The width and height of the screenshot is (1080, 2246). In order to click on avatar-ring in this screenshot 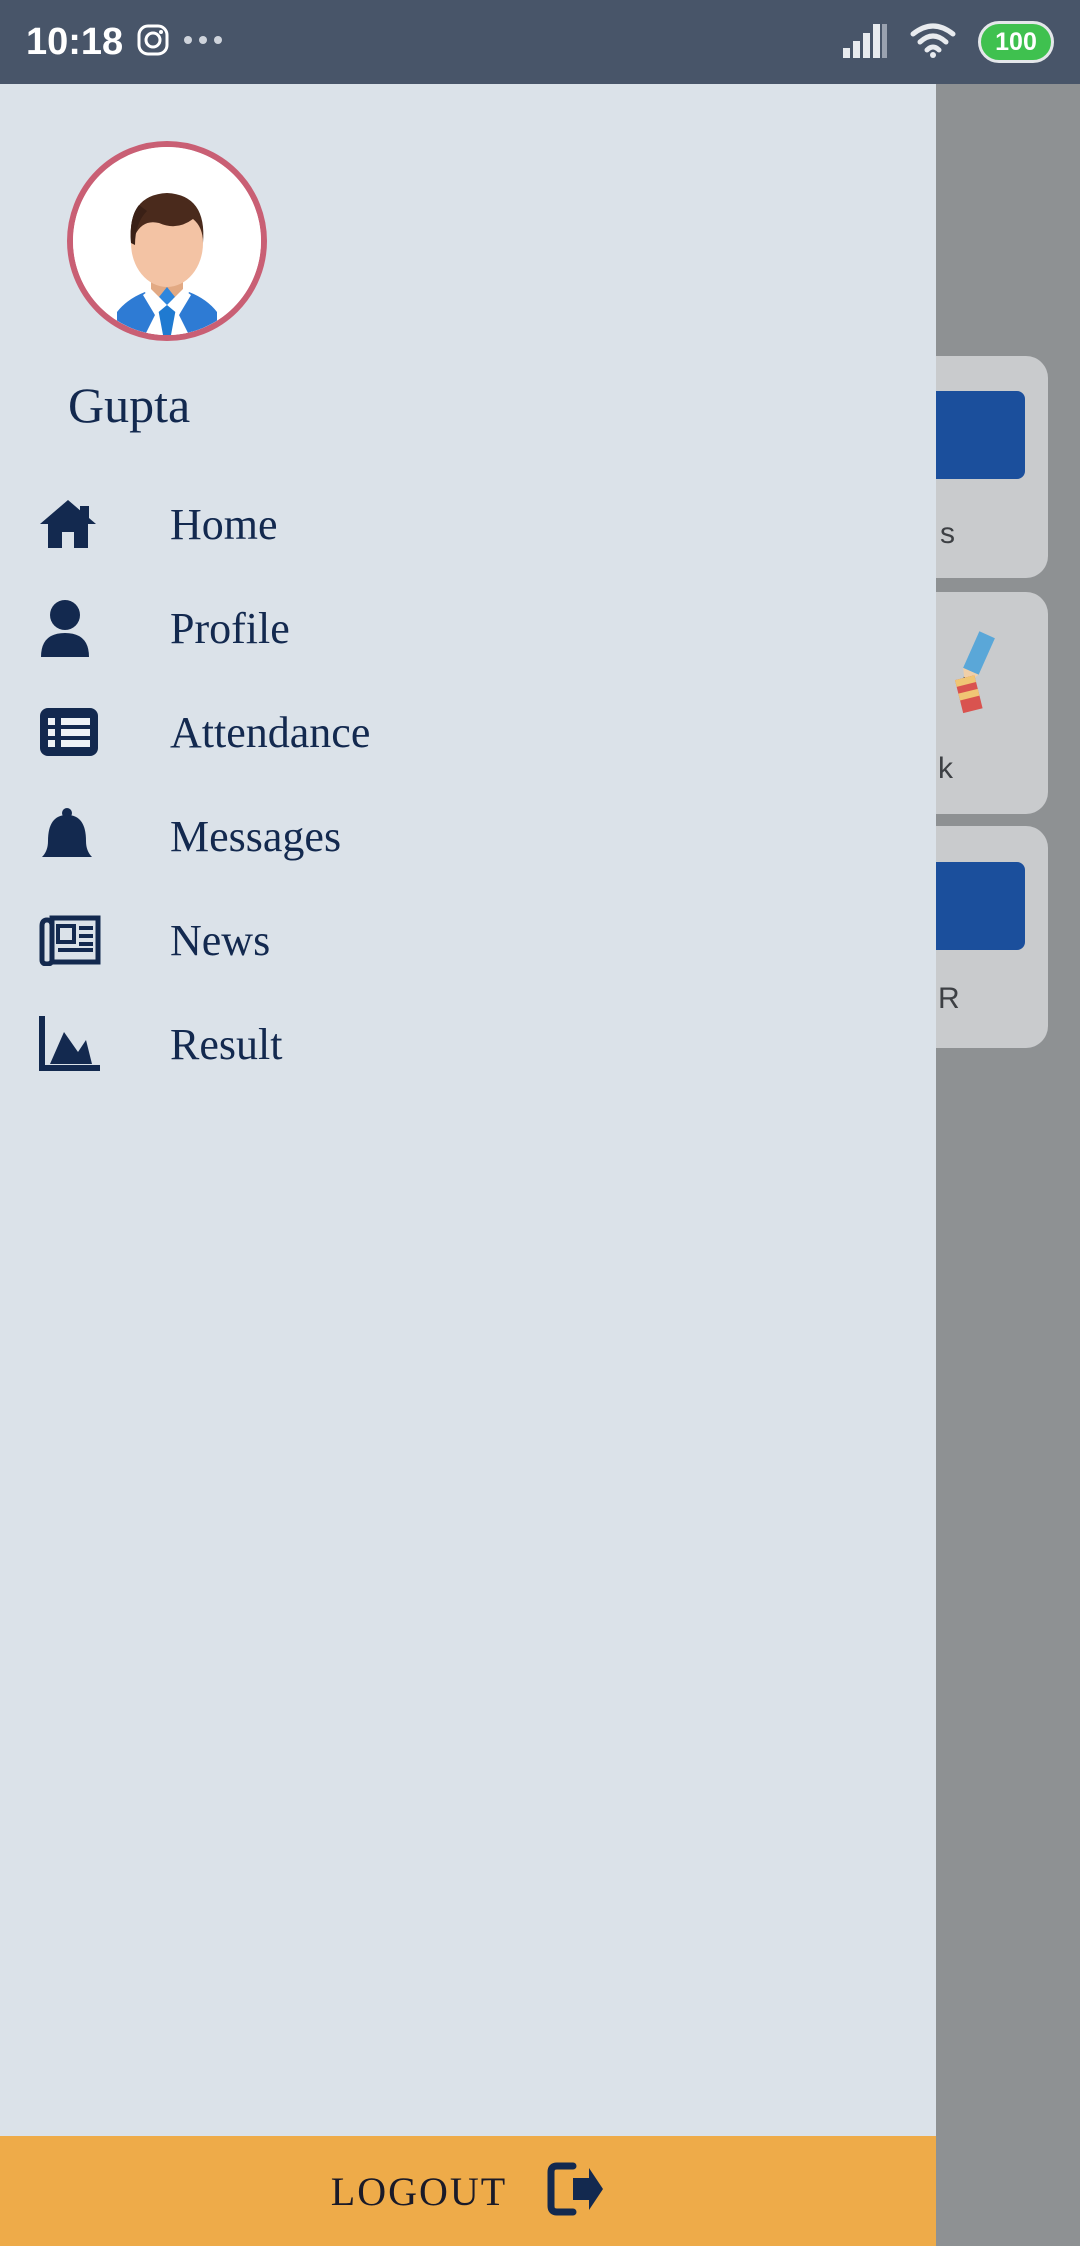, I will do `click(167, 241)`.